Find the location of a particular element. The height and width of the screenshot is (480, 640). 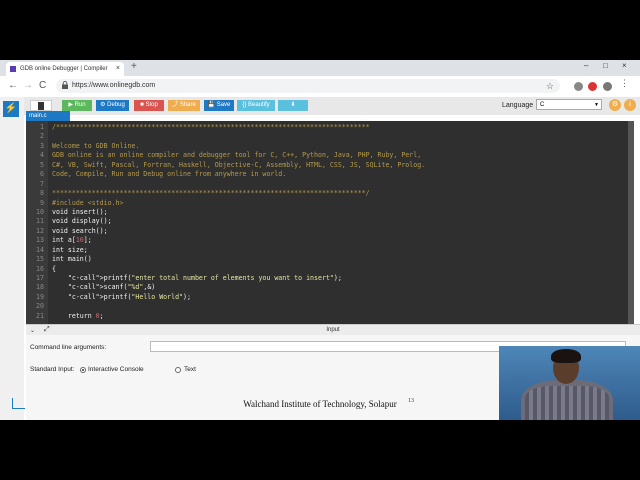

code-text: void search(); is located at coordinates (80, 230).